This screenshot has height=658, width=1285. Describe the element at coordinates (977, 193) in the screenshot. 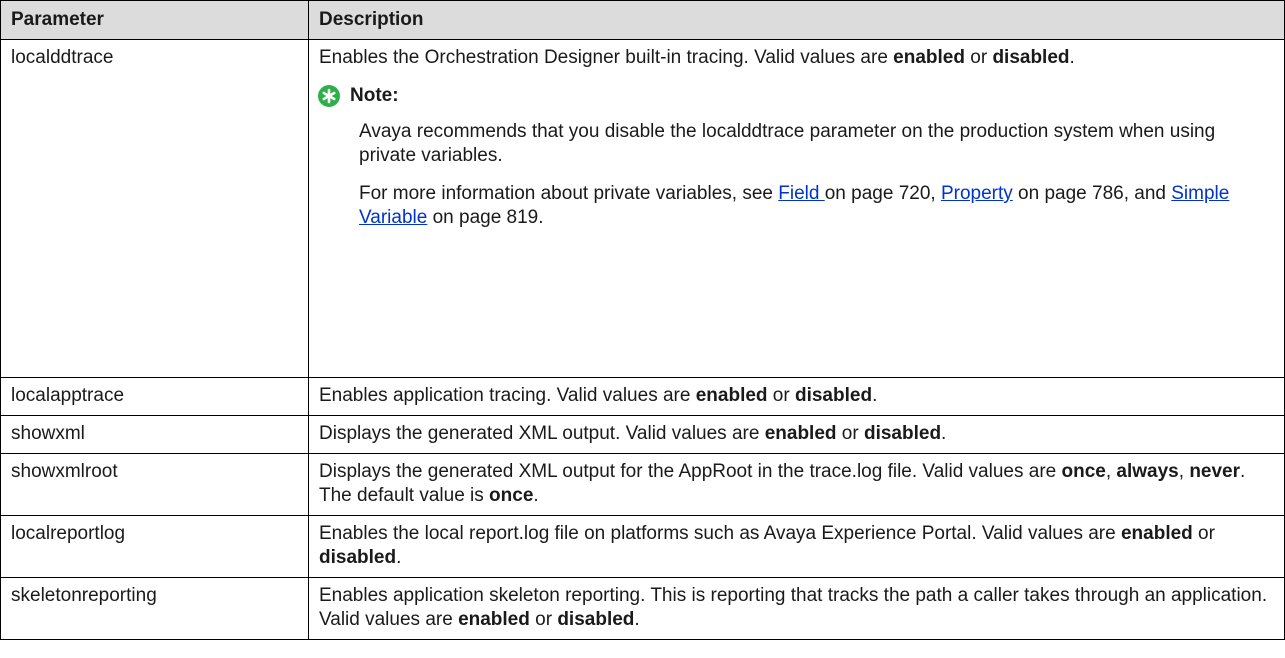

I see `property-link: Property` at that location.